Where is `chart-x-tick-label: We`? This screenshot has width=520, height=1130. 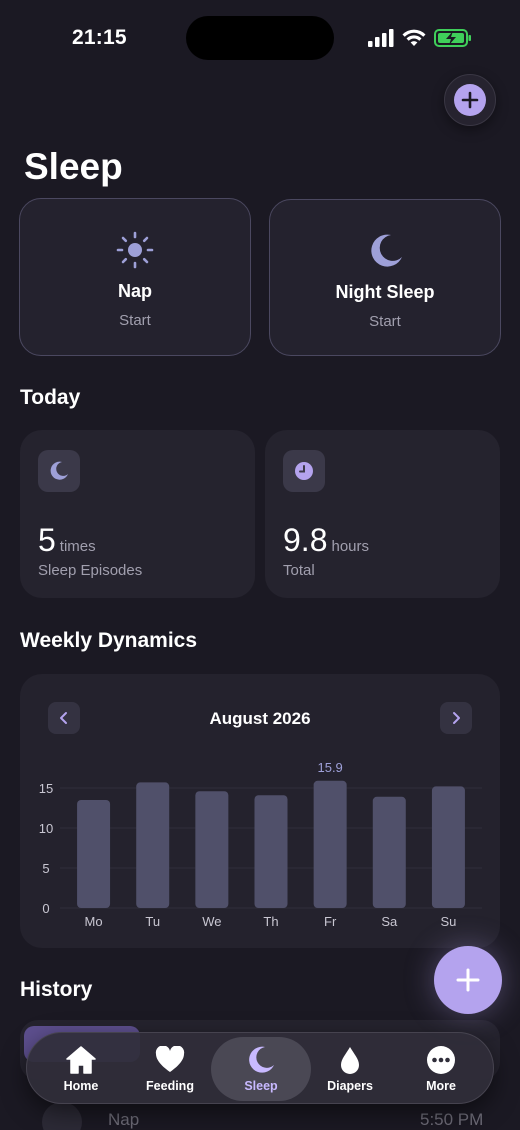
chart-x-tick-label: We is located at coordinates (211, 921).